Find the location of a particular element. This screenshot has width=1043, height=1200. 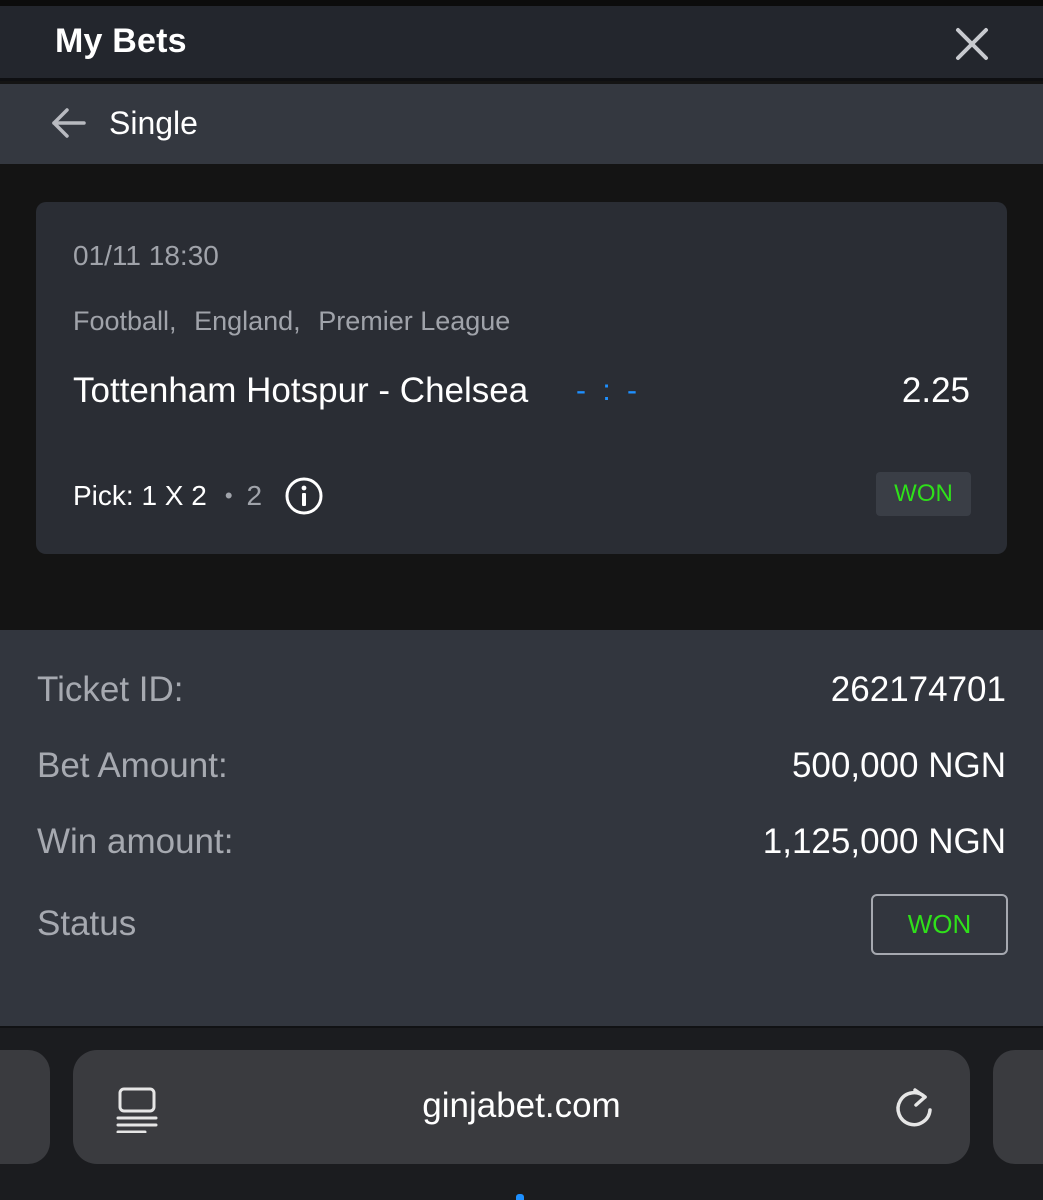

browser-toolbar: ginjabet.com is located at coordinates (521, 1114).